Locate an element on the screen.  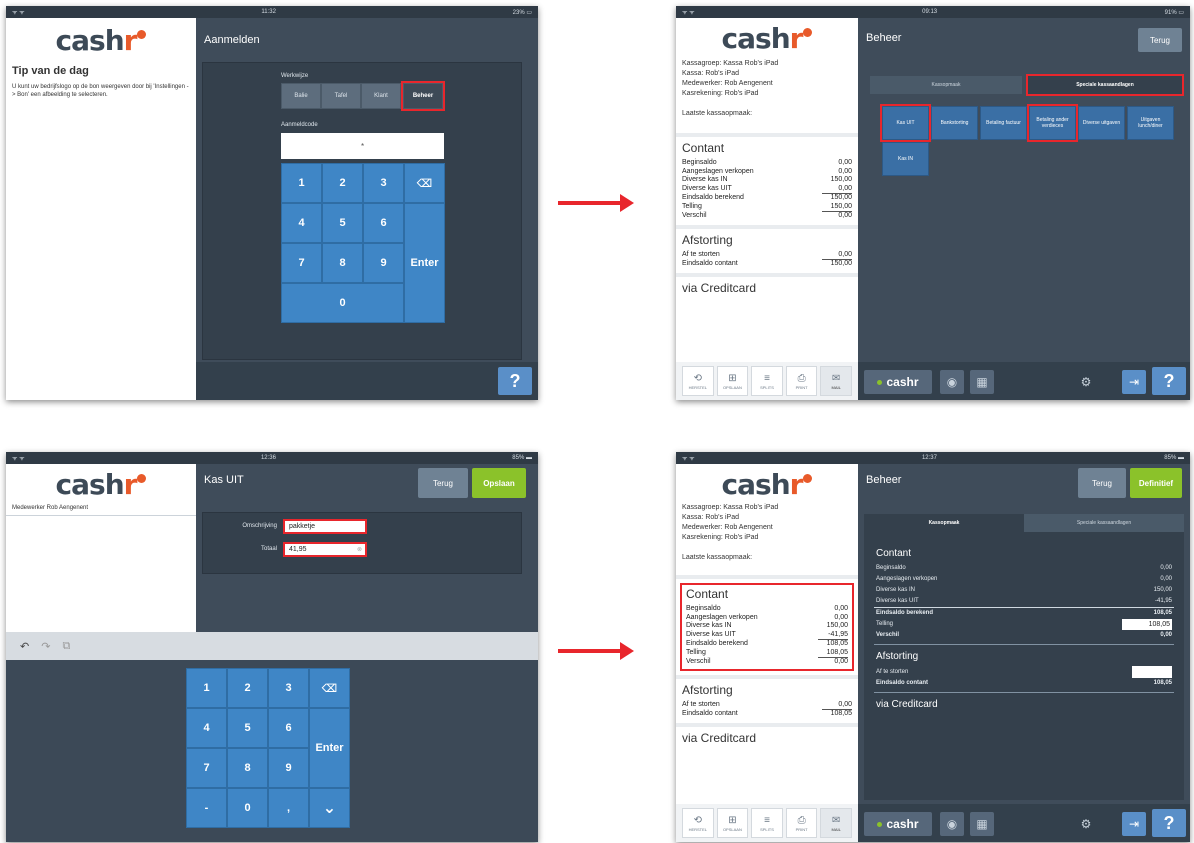
tile-kas-uit: Kas UIT is located at coordinates (905, 123).